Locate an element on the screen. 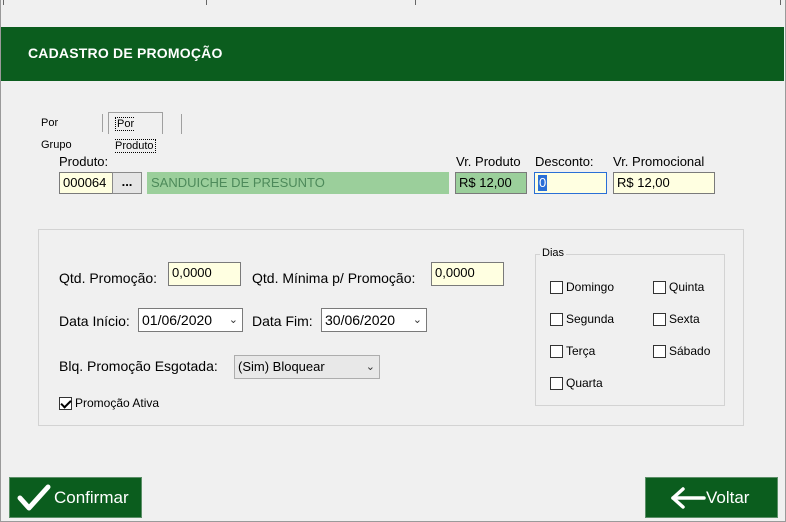 This screenshot has width=786, height=522. produto-name-field: SANDUICHE DE PRESUNTO is located at coordinates (298, 183).